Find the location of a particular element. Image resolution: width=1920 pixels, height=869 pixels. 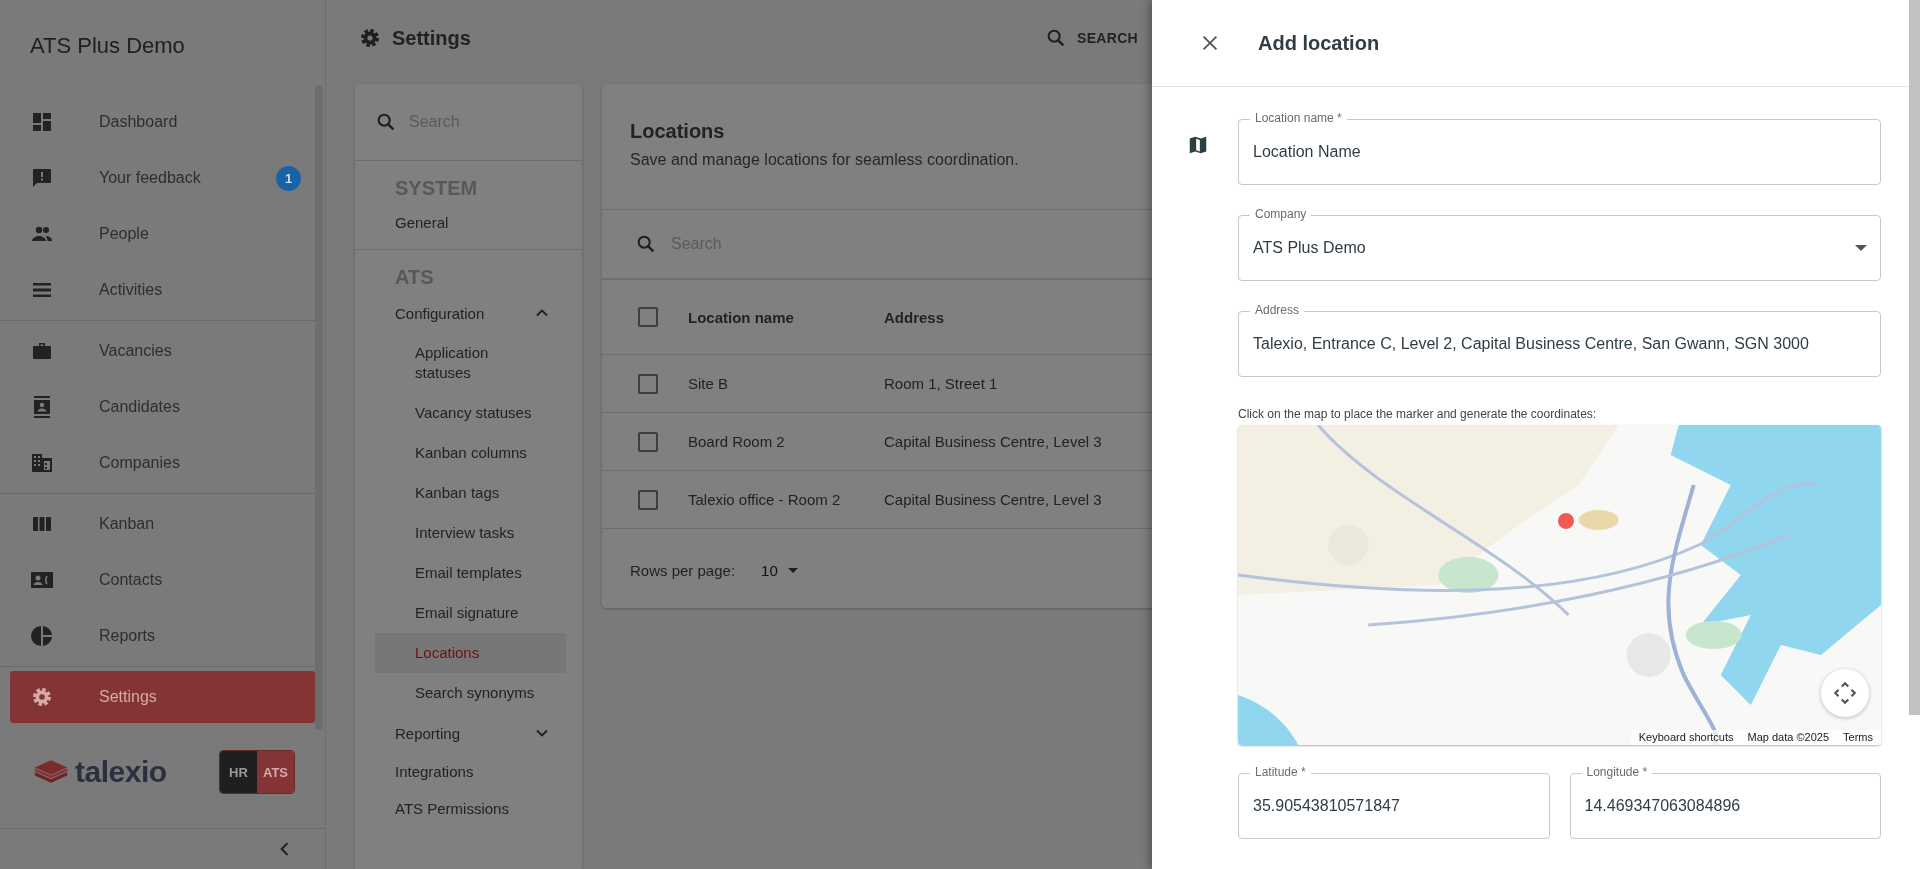

sidebar-item: Candidates is located at coordinates (157, 407).